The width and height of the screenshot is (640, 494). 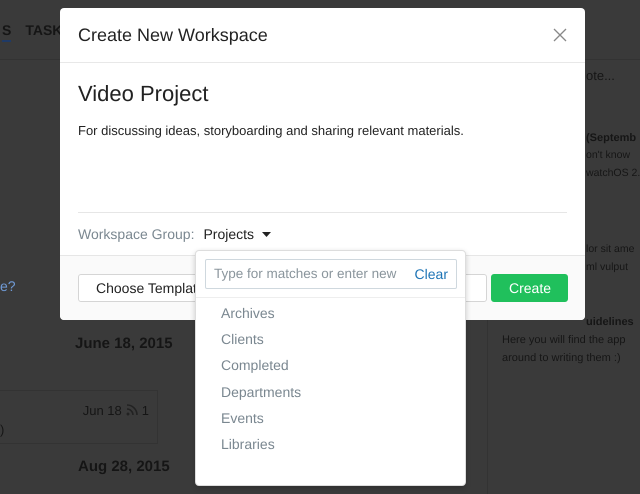 What do you see at coordinates (267, 234) in the screenshot?
I see `caret-icon` at bounding box center [267, 234].